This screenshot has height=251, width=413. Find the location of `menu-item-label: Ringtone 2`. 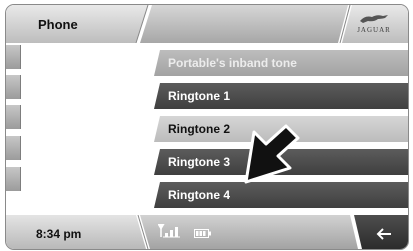

menu-item-label: Ringtone 2 is located at coordinates (199, 129).